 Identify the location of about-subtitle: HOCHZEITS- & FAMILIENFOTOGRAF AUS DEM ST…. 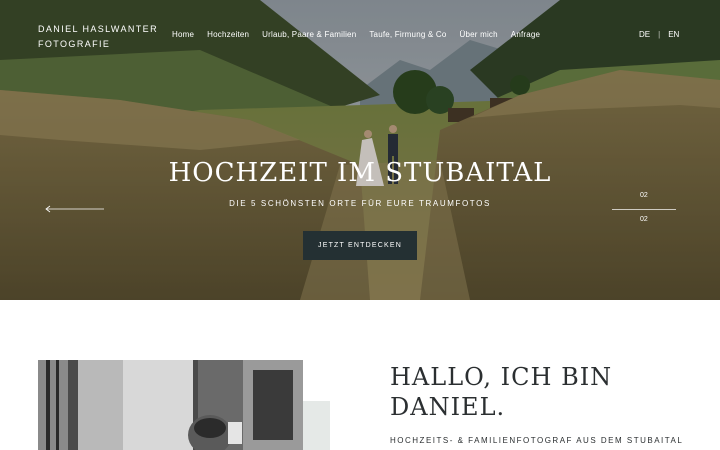
(537, 440).